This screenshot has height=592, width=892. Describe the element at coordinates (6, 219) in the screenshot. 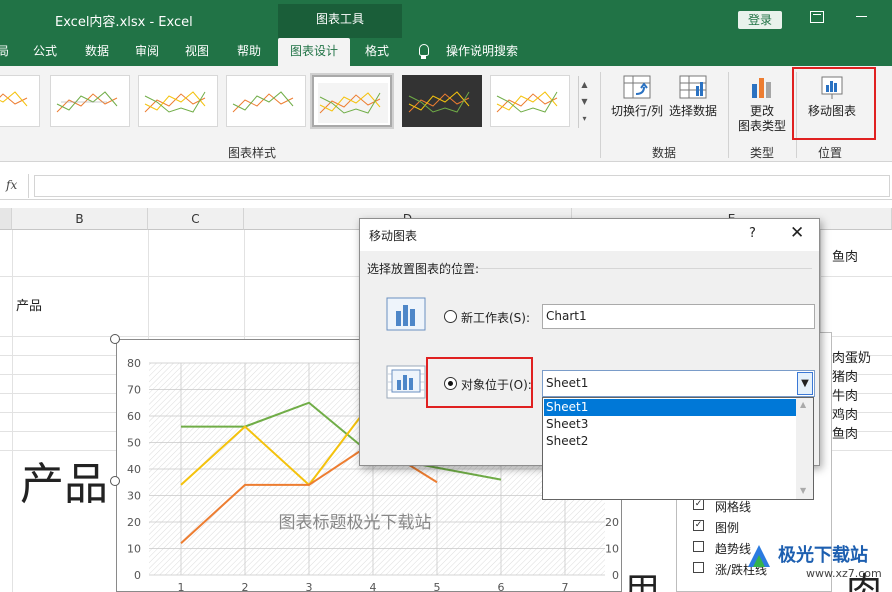

I see `select-all-corner` at that location.